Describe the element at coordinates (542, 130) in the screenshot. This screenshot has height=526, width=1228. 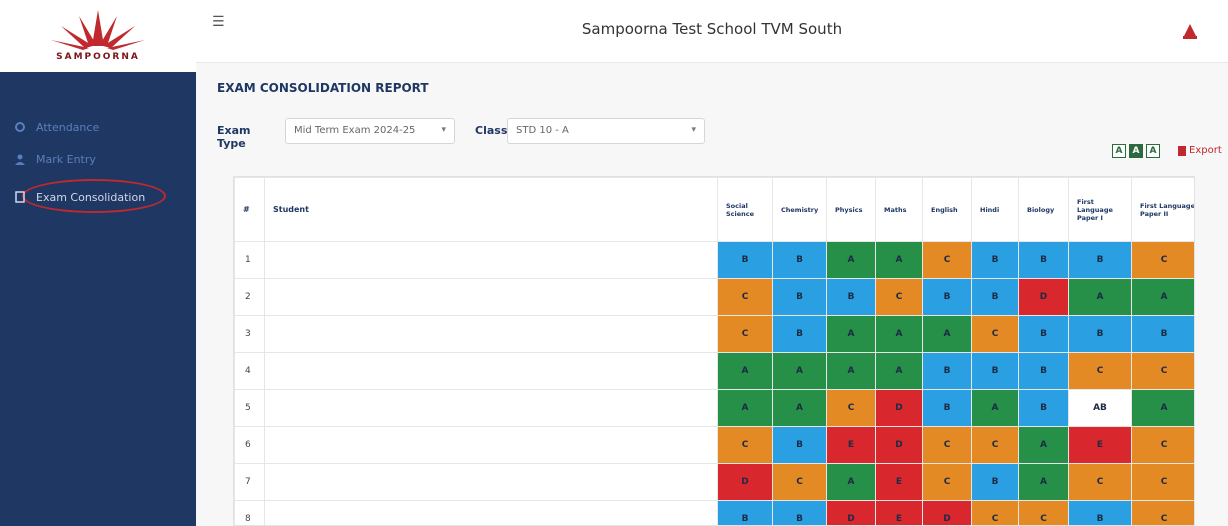
I see `class-value: STD 10 - A` at that location.